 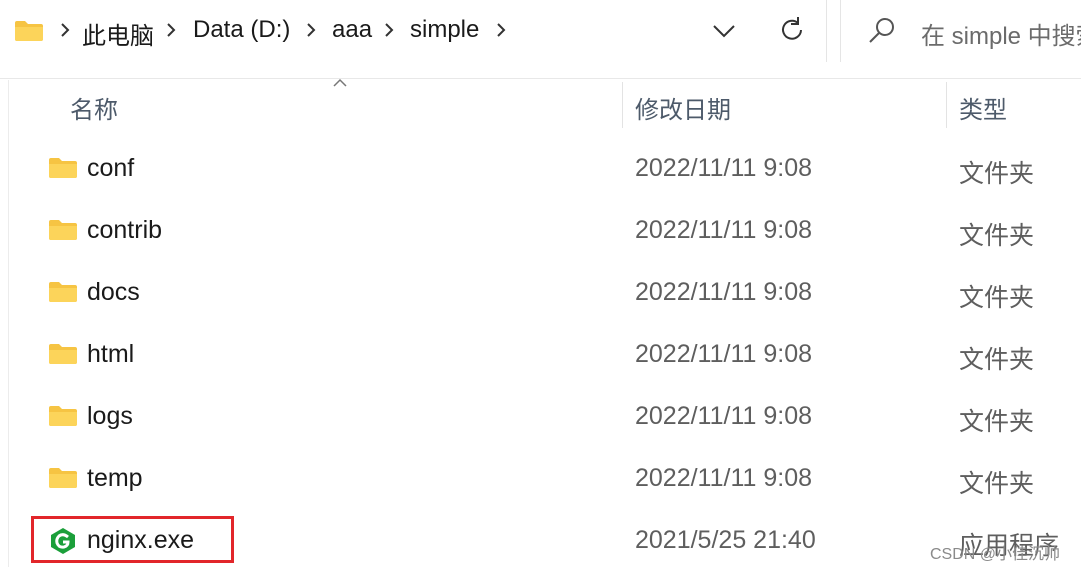 What do you see at coordinates (555, 232) in the screenshot?
I see `file-row: contrib 2022/11/11 9:08 文件夹` at bounding box center [555, 232].